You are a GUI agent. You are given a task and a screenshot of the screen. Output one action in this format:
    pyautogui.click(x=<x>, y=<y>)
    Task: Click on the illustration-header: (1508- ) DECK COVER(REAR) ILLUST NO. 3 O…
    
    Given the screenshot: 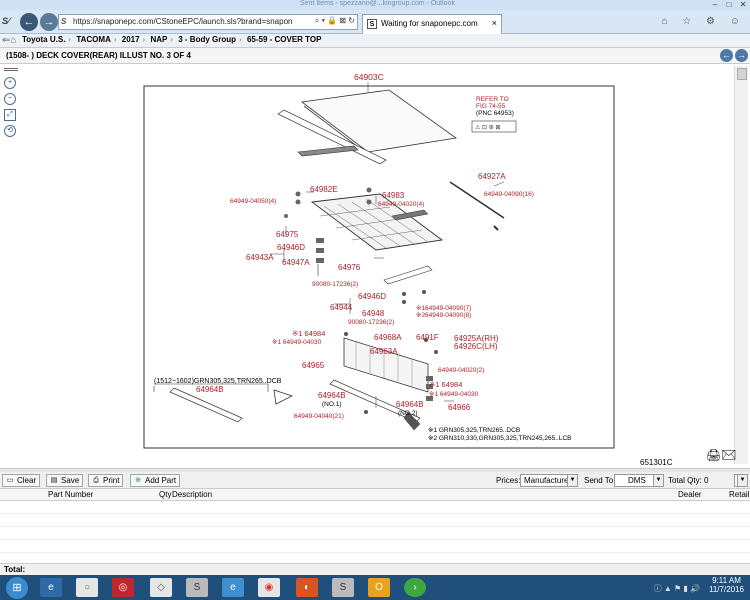 What is the action you would take?
    pyautogui.click(x=375, y=56)
    